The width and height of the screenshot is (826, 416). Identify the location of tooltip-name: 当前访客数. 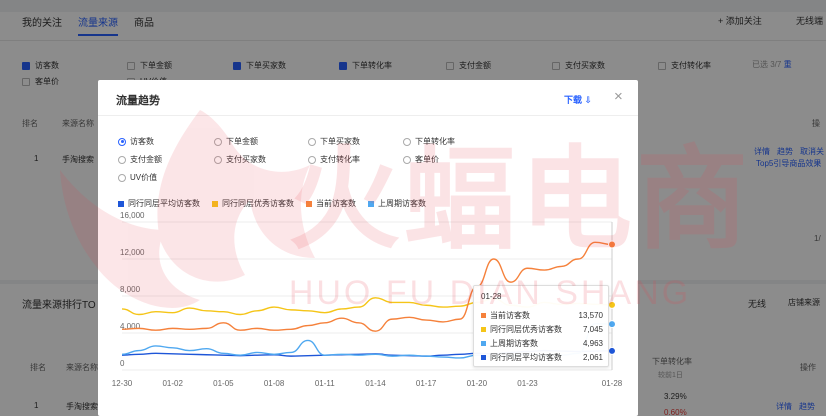
(510, 315).